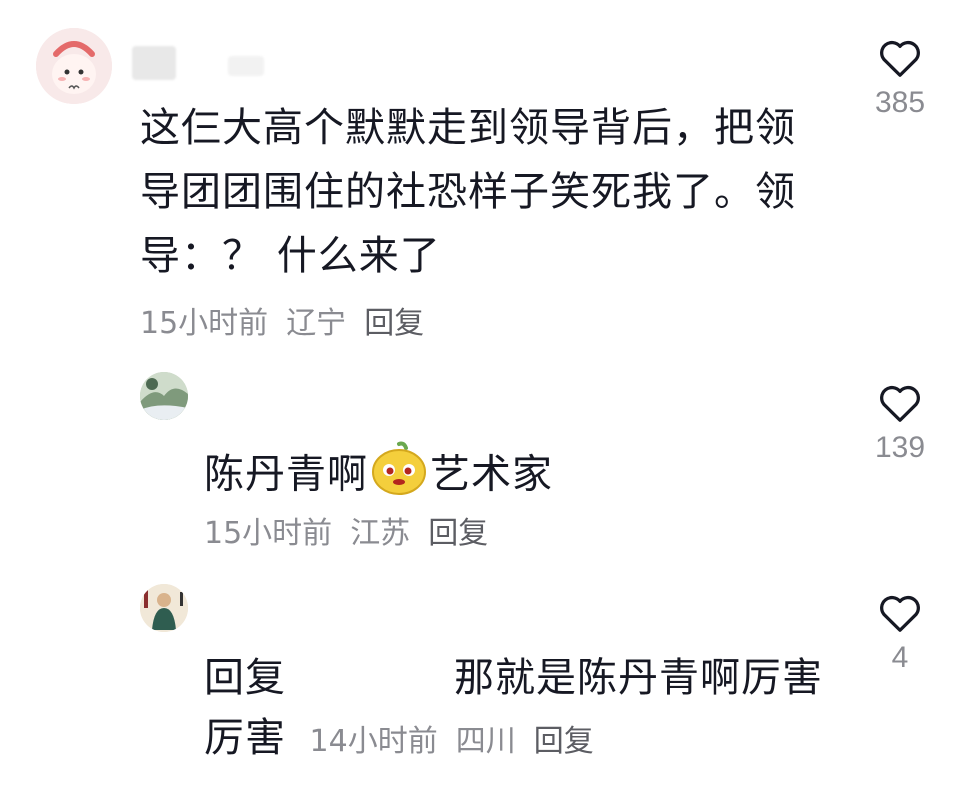  Describe the element at coordinates (373, 741) in the screenshot. I see `timestamp: 14小时前` at that location.